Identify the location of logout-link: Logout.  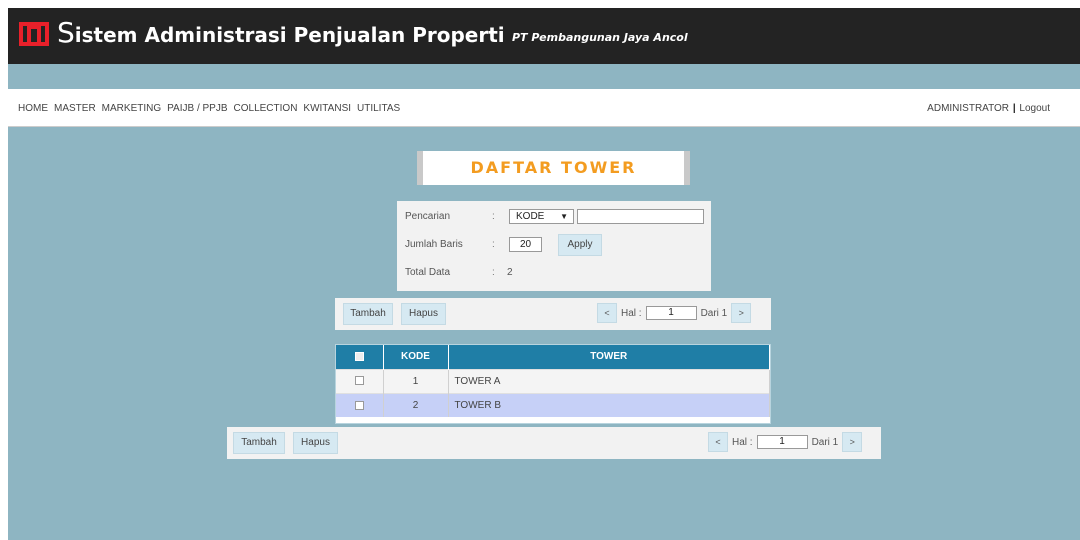
(1034, 108).